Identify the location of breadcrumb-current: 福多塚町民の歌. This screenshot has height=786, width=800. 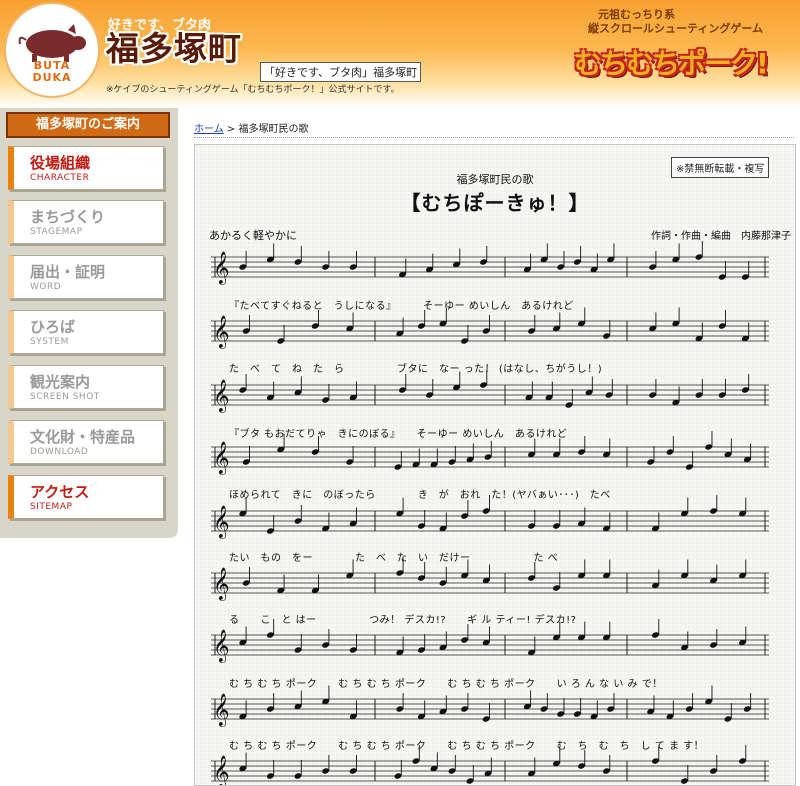
(273, 129).